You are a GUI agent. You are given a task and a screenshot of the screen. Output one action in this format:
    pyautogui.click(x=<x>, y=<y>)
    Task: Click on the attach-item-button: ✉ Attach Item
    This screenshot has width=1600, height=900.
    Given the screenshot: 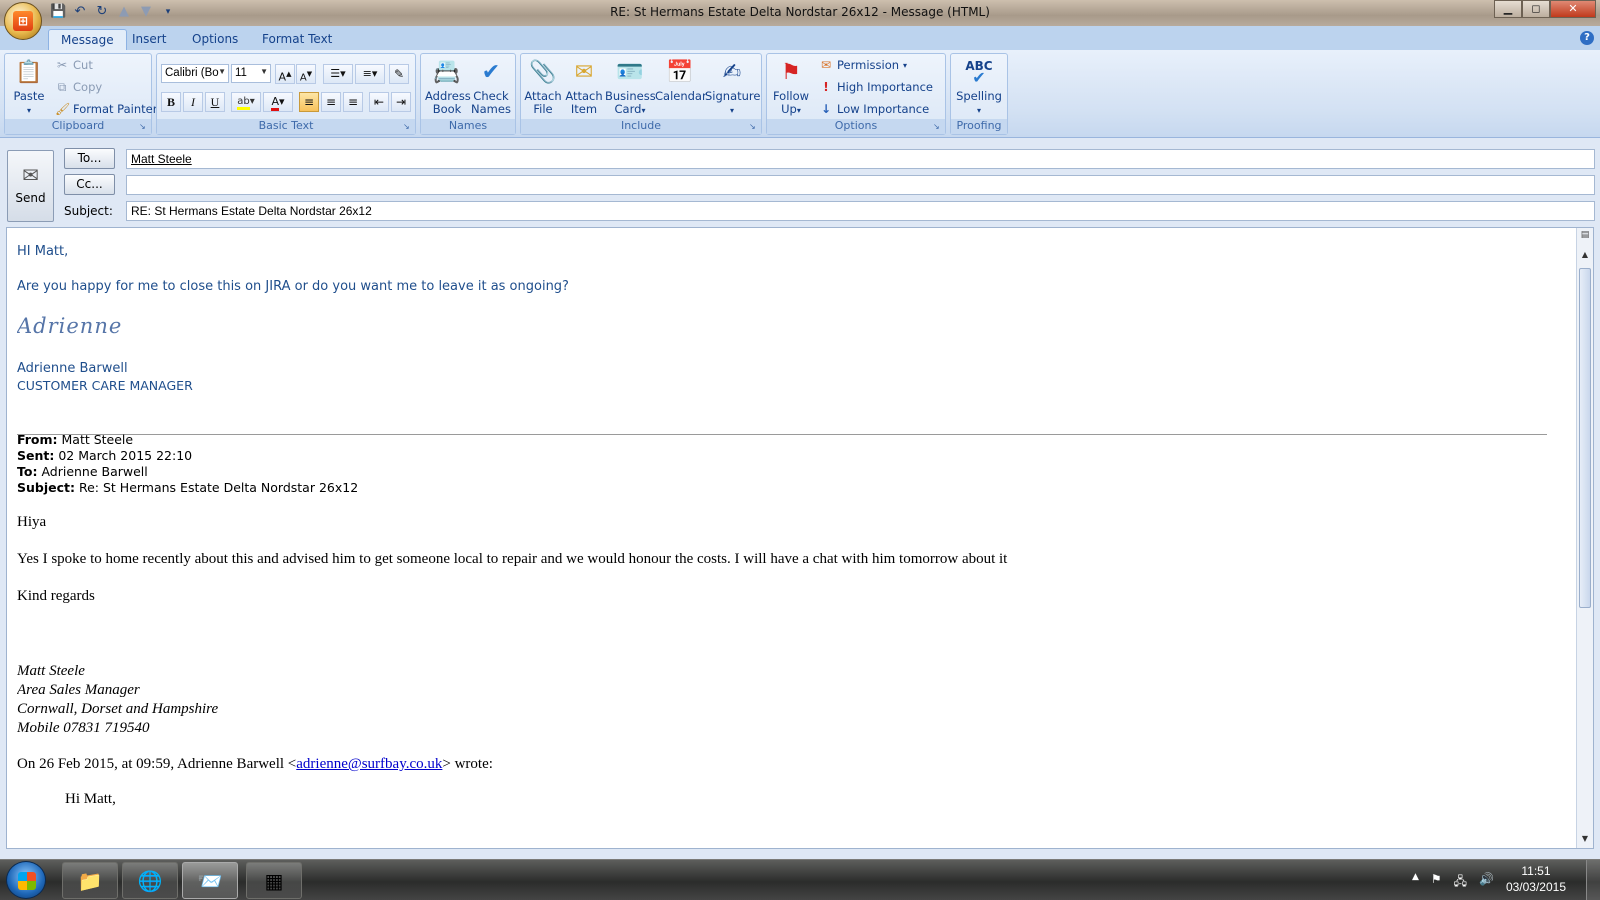 What is the action you would take?
    pyautogui.click(x=584, y=86)
    